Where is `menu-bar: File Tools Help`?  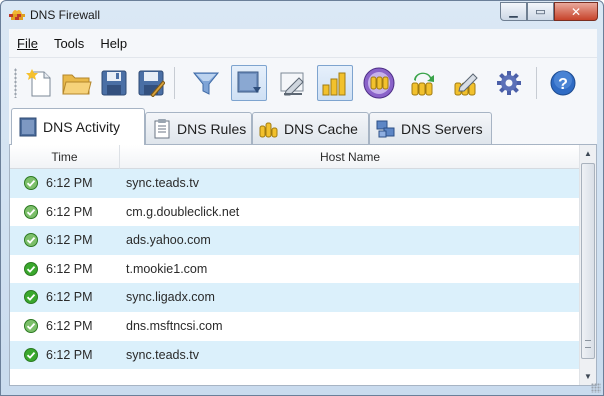
menu-bar: File Tools Help is located at coordinates (303, 43).